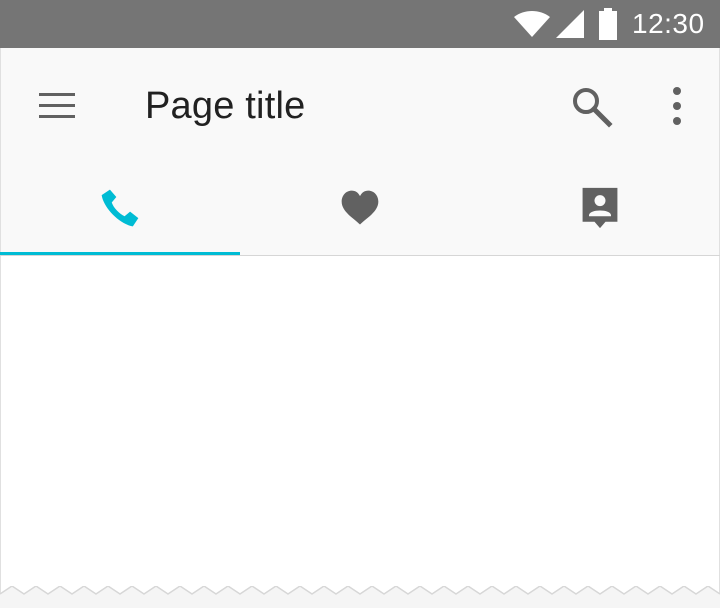 The image size is (720, 608). Describe the element at coordinates (360, 597) in the screenshot. I see `torn-edge-decoration` at that location.